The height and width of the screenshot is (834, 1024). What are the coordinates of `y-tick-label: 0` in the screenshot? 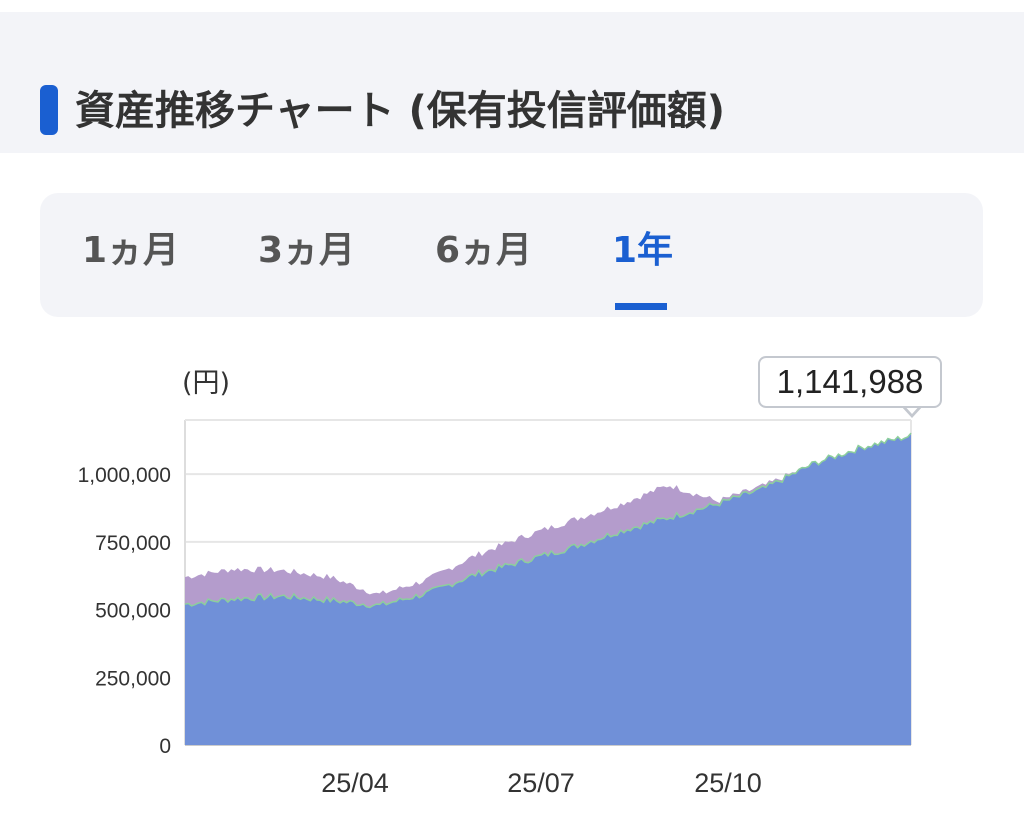 It's located at (165, 746).